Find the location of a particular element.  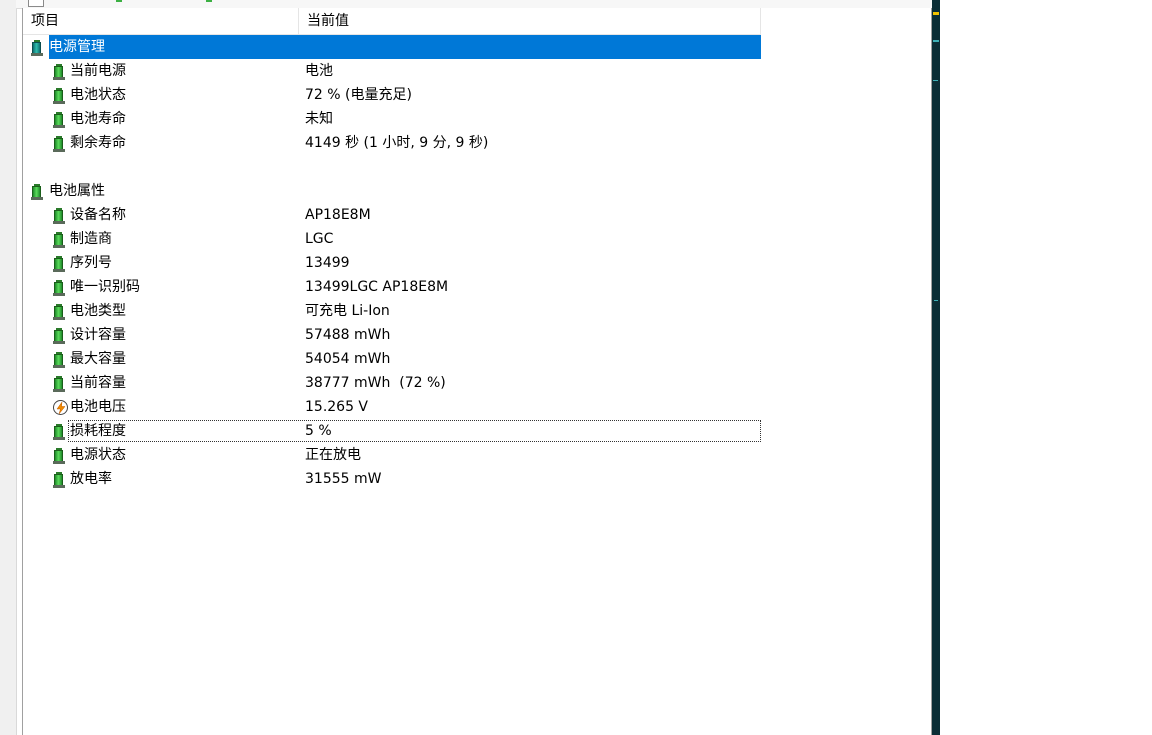

property-row: 放电率 31555 mW is located at coordinates (392, 479).